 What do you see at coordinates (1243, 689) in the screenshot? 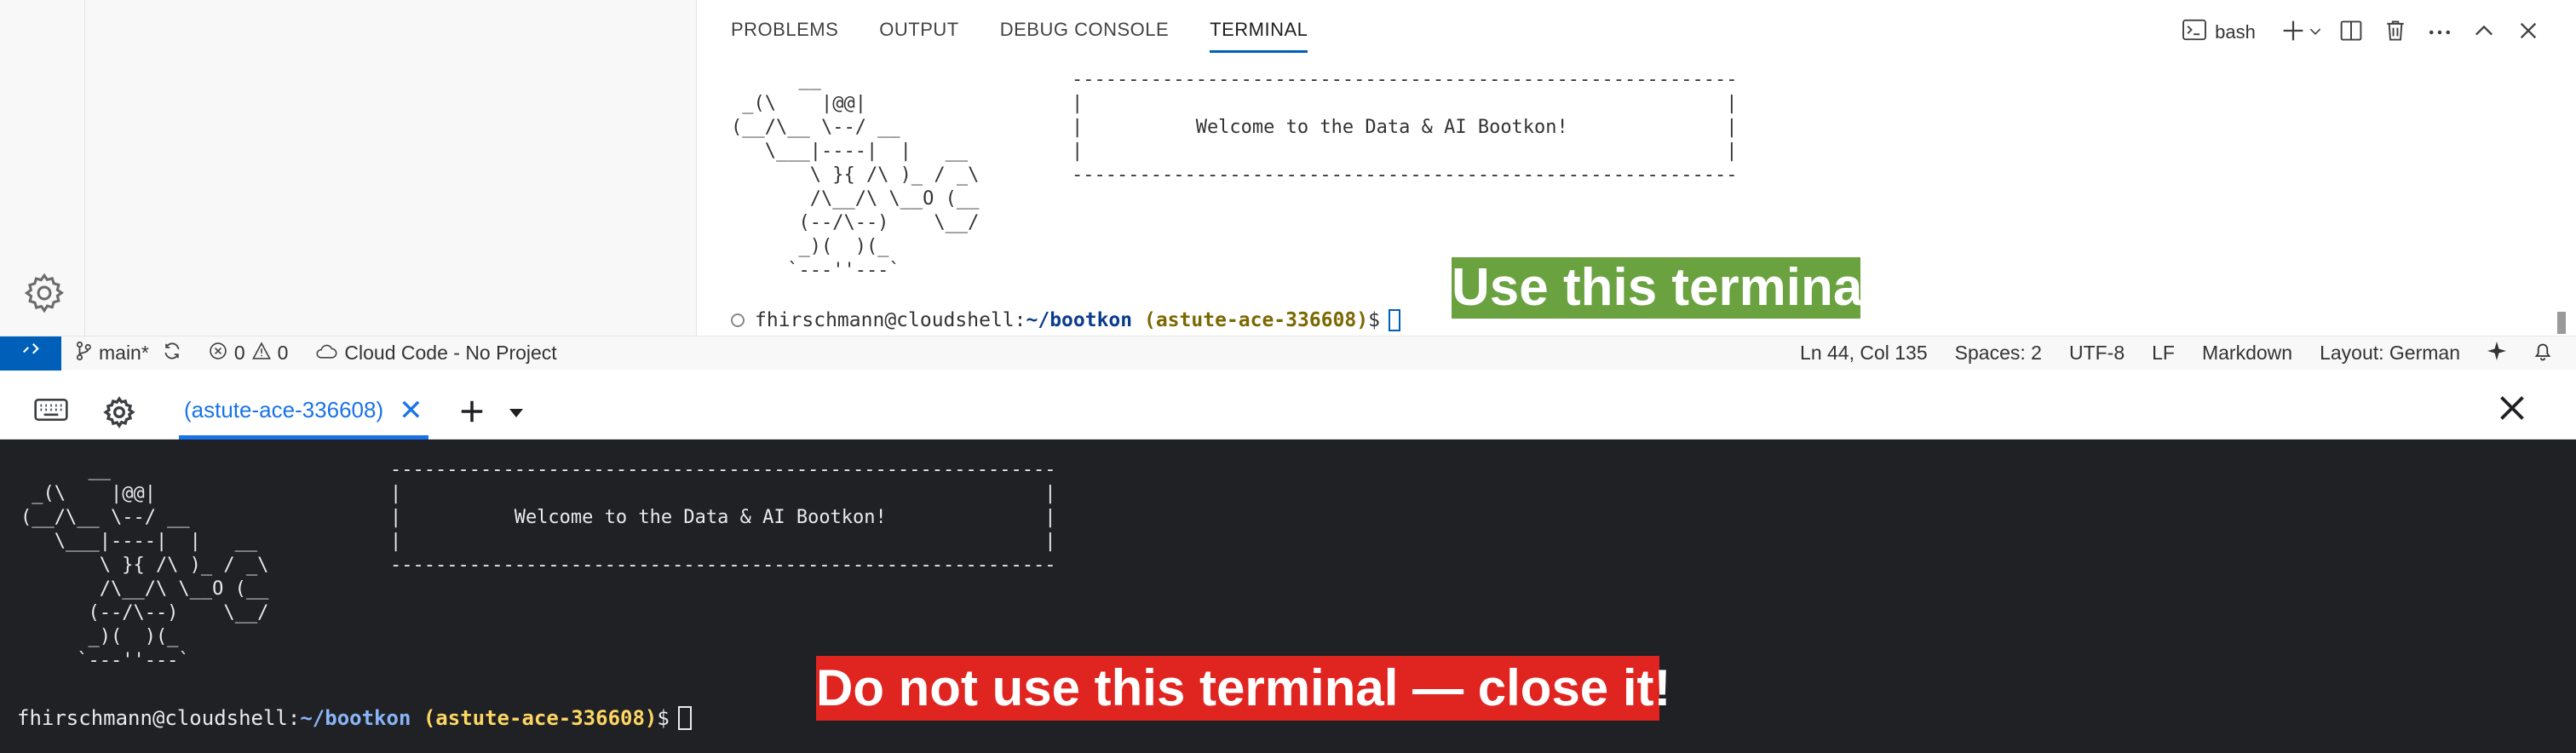
I see `close-terminal-callout: Do not use this terminal — close it!` at bounding box center [1243, 689].